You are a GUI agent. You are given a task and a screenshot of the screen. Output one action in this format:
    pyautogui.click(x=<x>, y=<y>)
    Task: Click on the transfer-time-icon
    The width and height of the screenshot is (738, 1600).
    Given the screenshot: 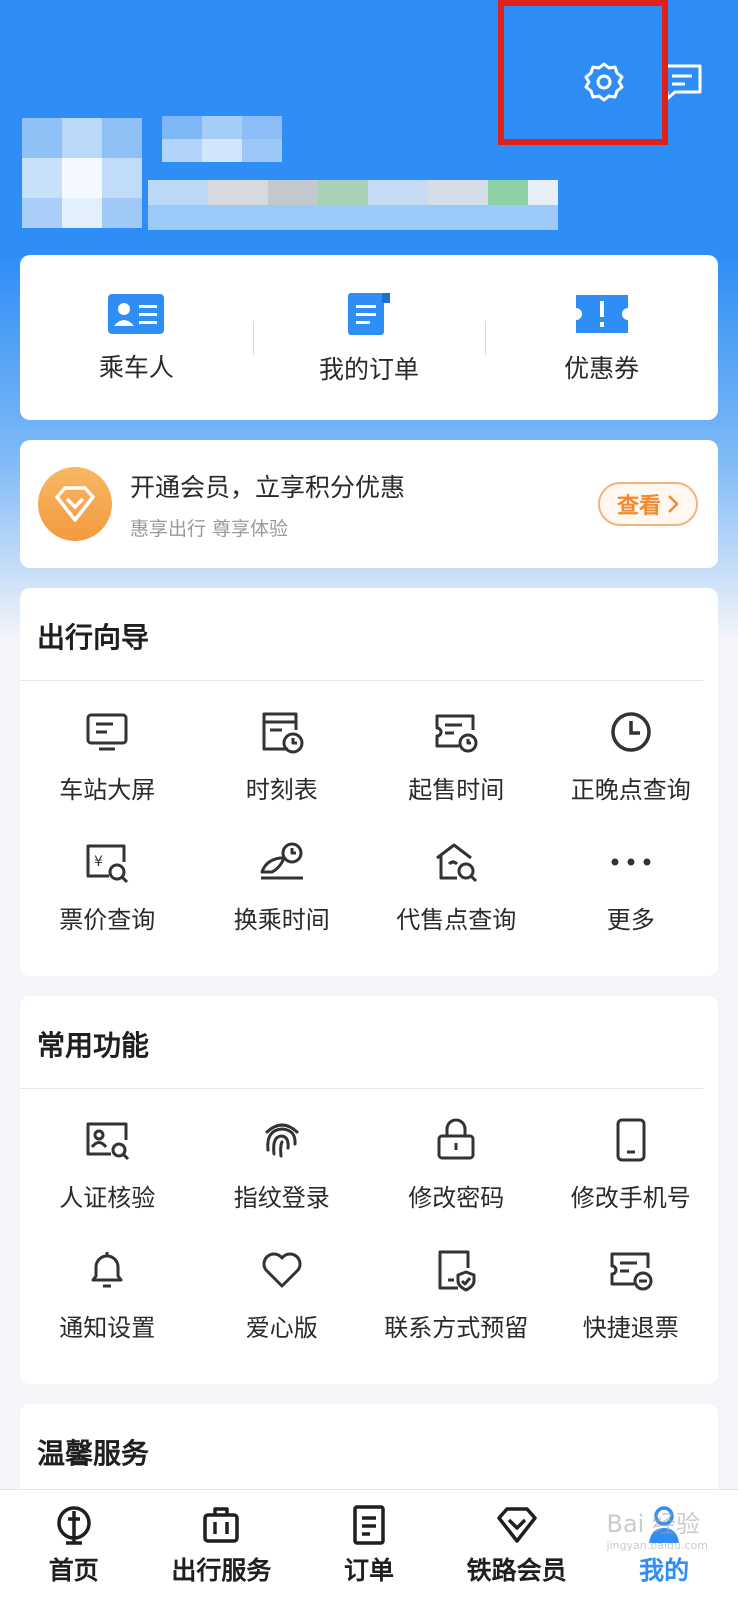 What is the action you would take?
    pyautogui.click(x=281, y=860)
    